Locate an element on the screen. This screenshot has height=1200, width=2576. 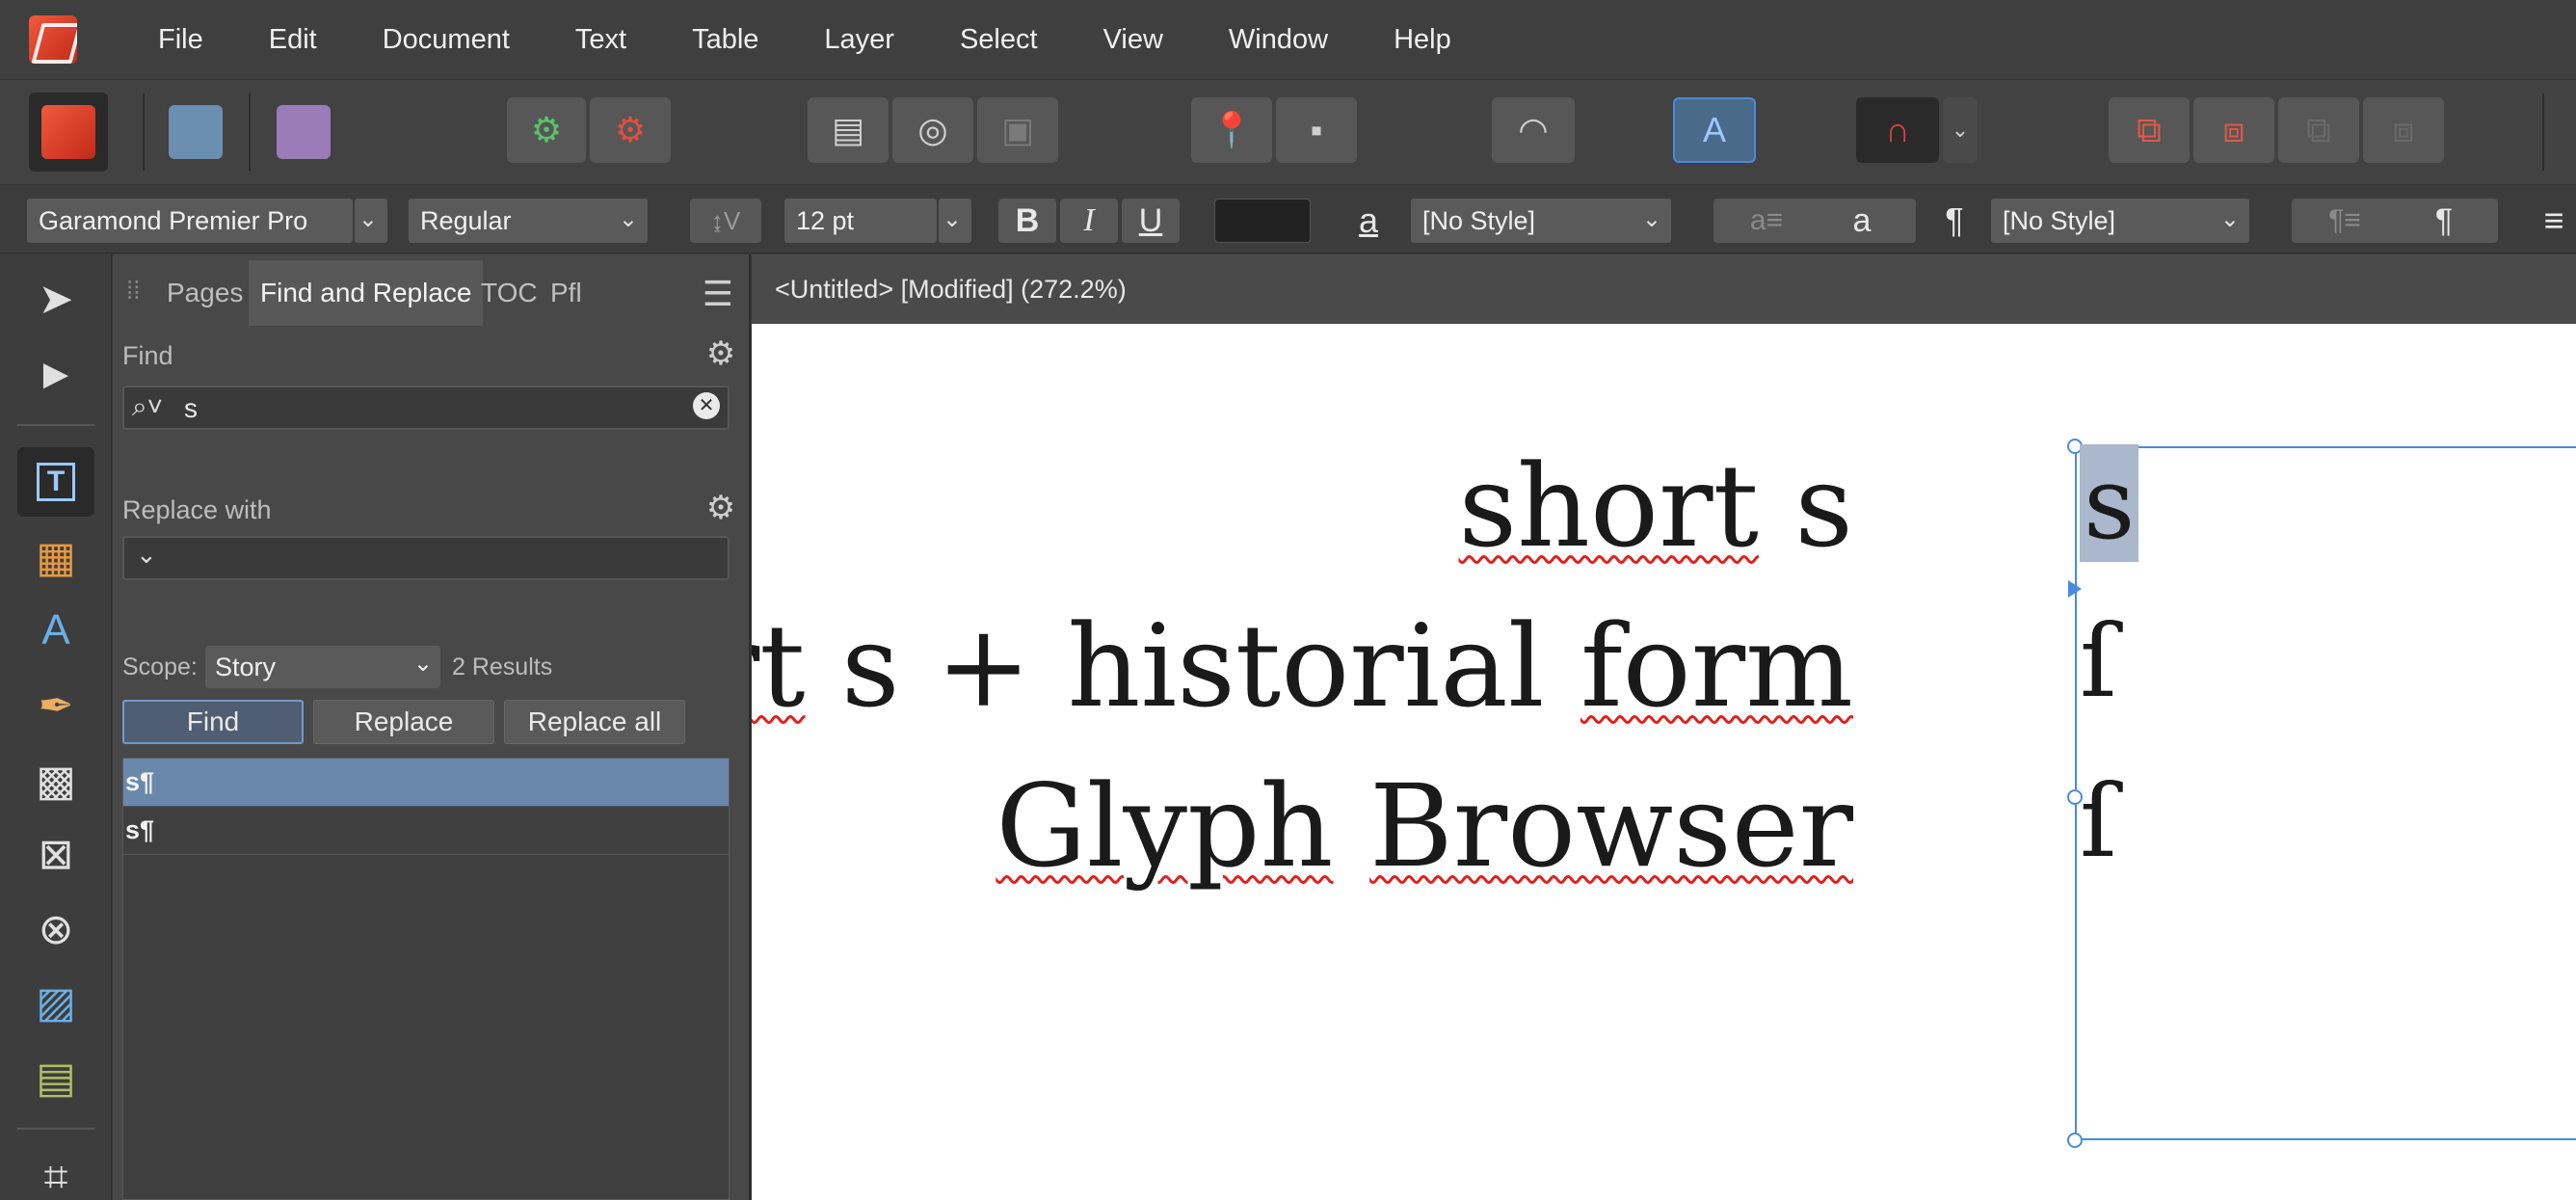
menu-help: Help is located at coordinates (1422, 40).